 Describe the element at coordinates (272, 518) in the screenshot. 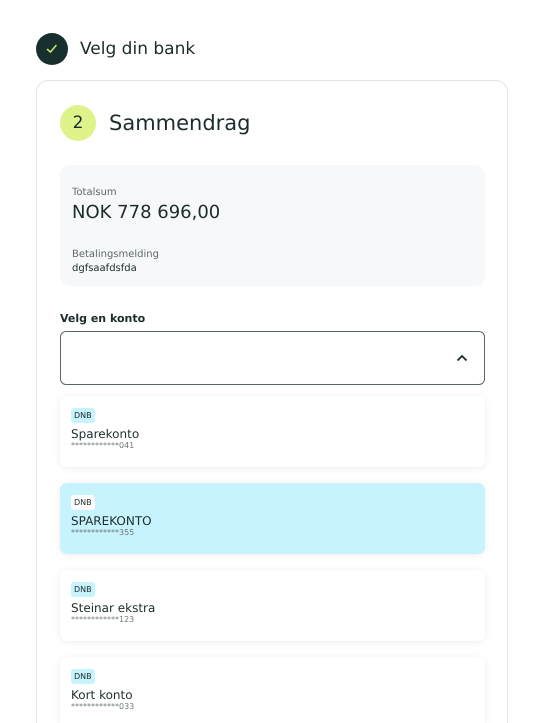

I see `account-option: DNB SPAREKONTO ************355` at that location.